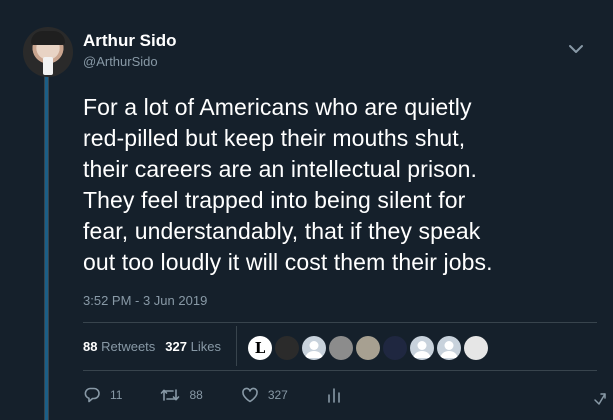  Describe the element at coordinates (48, 52) in the screenshot. I see `author-avatar` at that location.